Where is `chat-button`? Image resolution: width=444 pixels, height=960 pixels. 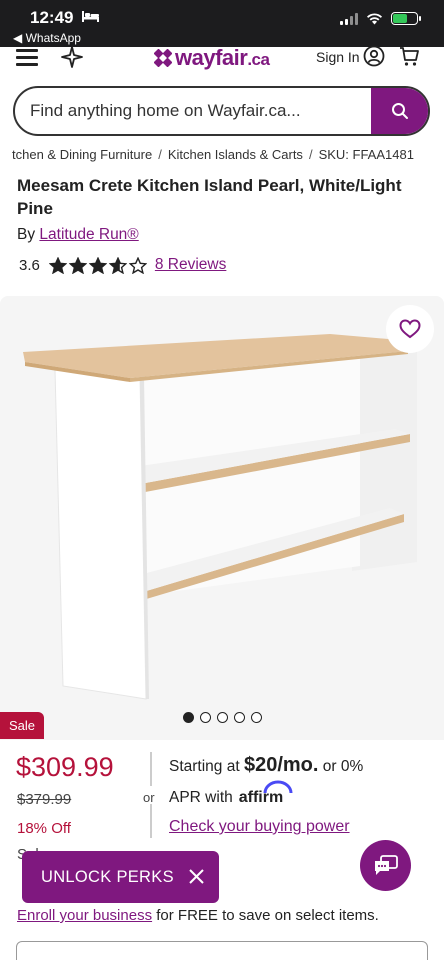
chat-button is located at coordinates (385, 865).